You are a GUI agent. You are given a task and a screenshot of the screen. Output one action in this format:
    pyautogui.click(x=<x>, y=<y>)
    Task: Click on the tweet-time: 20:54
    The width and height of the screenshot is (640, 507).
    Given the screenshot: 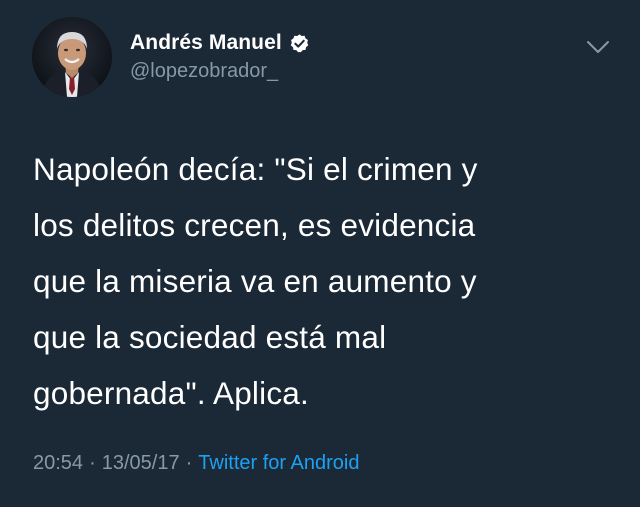 What is the action you would take?
    pyautogui.click(x=58, y=463)
    